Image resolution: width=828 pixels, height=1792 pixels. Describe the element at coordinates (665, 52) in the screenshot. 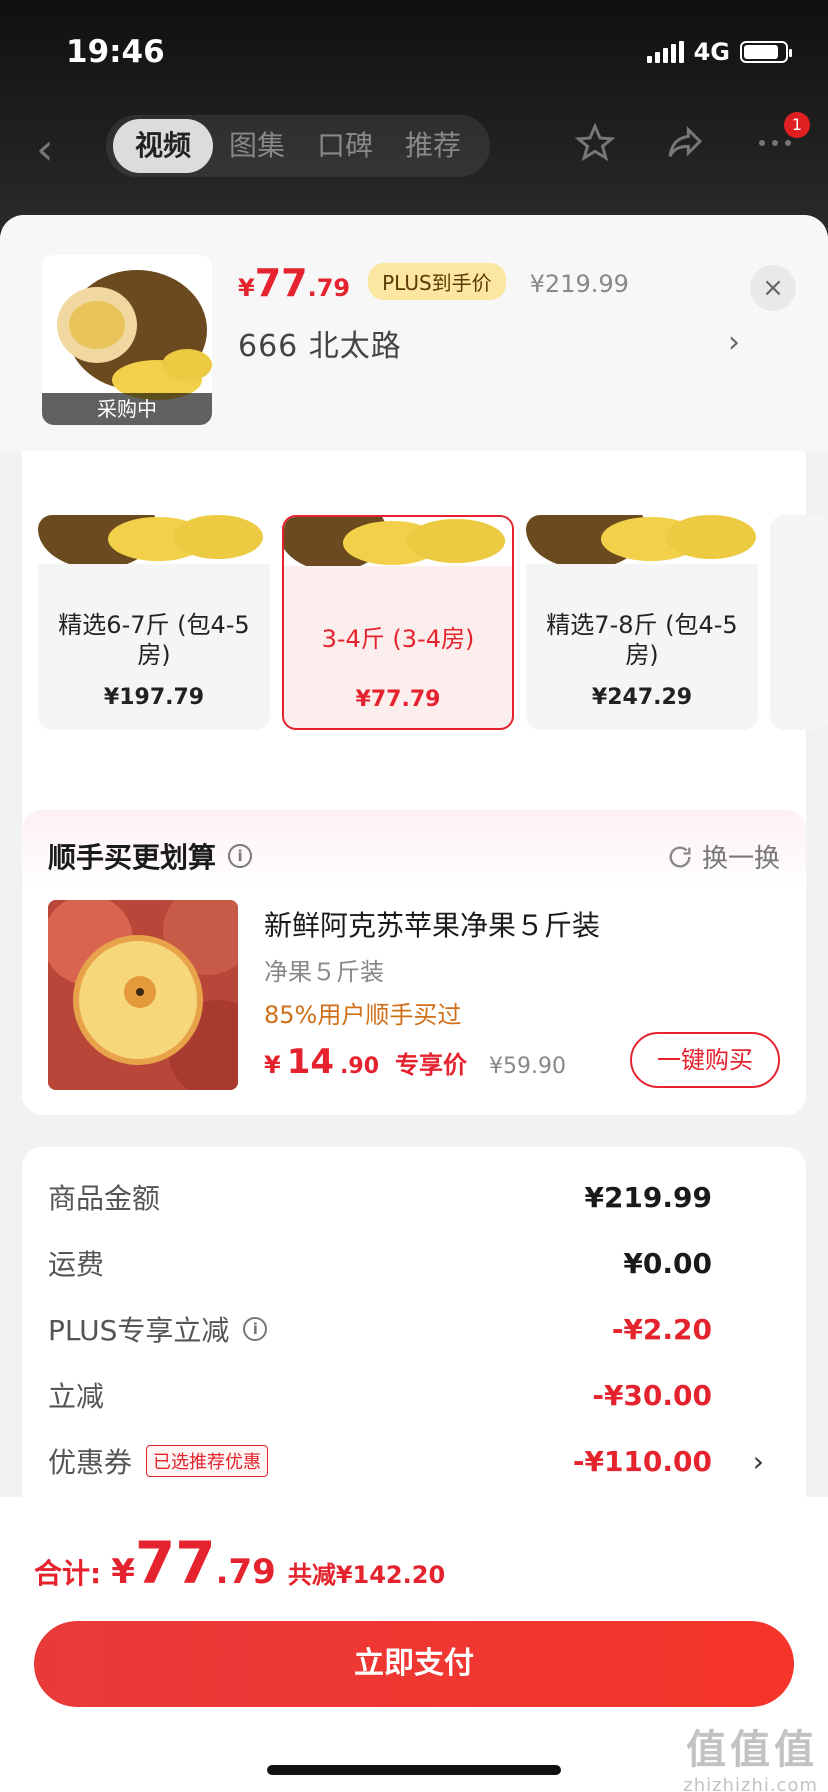

I see `signal-icon` at that location.